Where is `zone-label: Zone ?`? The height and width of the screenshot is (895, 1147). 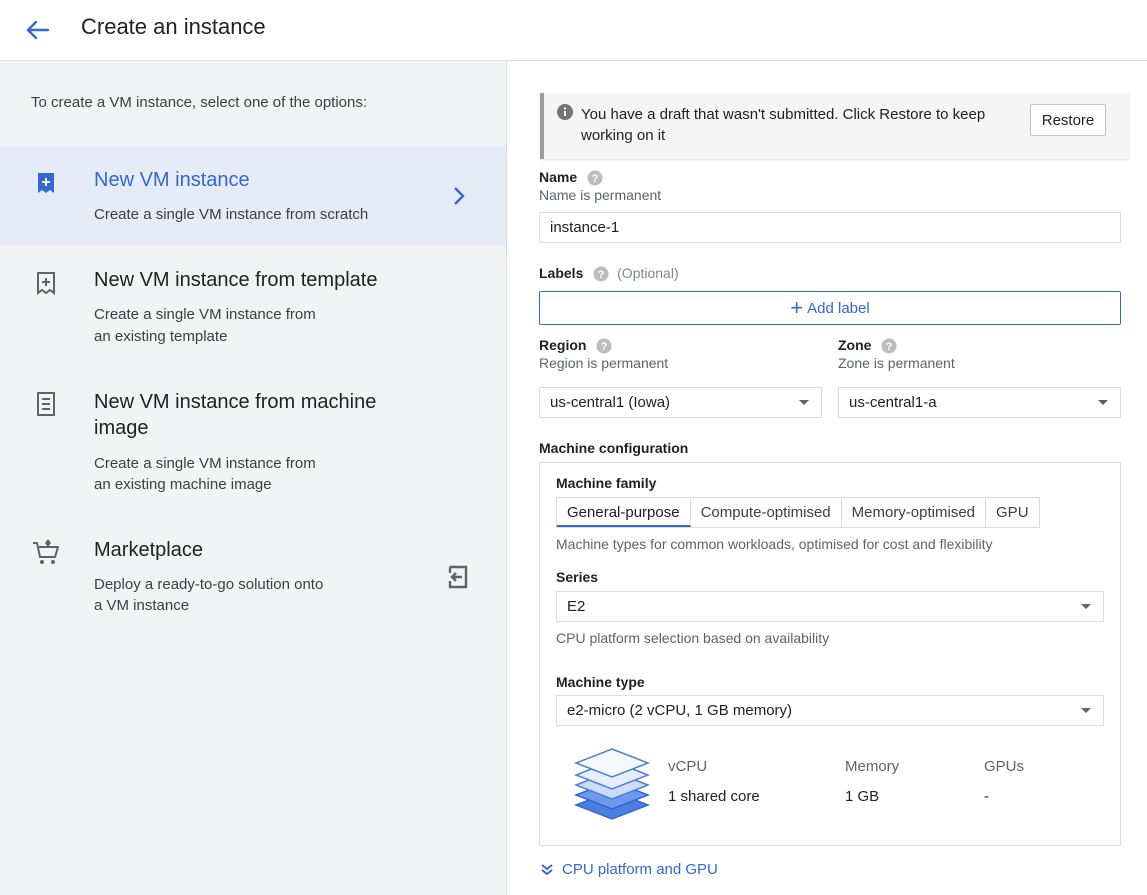
zone-label: Zone ? is located at coordinates (867, 345).